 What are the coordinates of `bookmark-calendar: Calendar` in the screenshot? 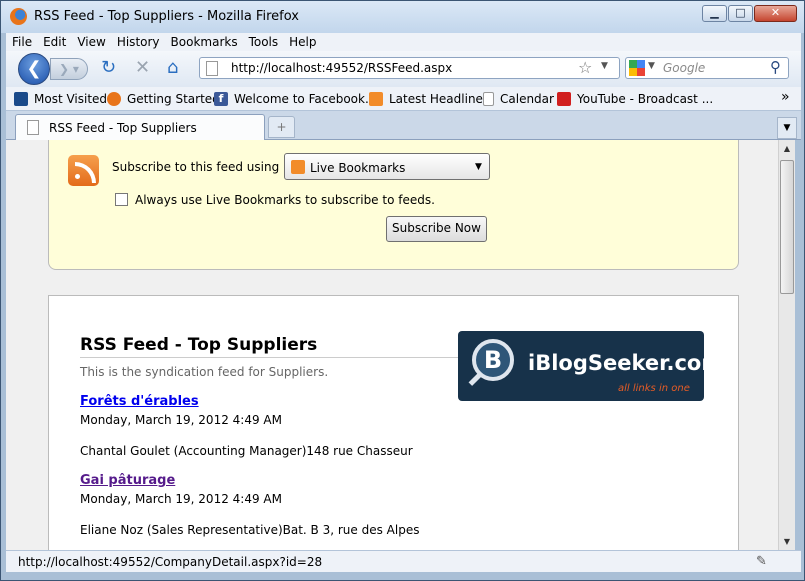 It's located at (518, 99).